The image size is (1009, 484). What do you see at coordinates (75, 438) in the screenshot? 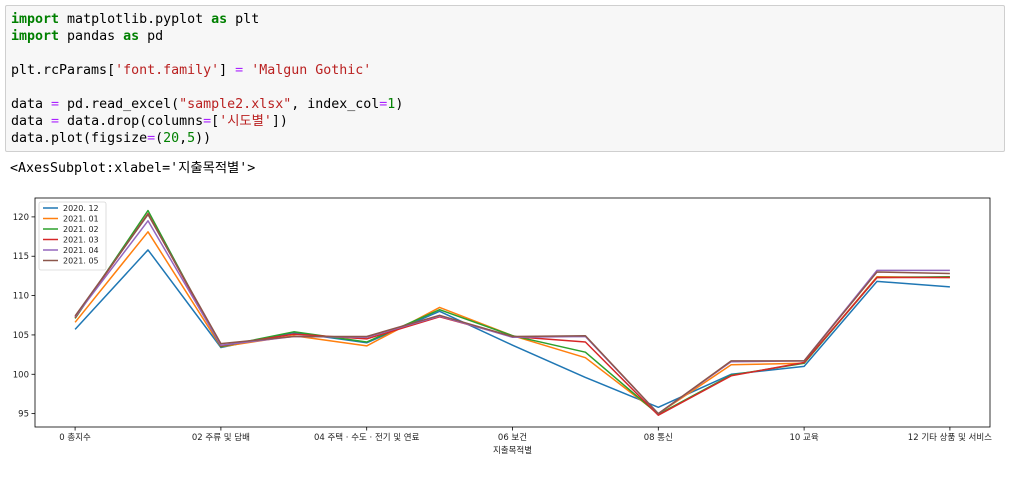
I see `x-tick-label: 0 총지수` at bounding box center [75, 438].